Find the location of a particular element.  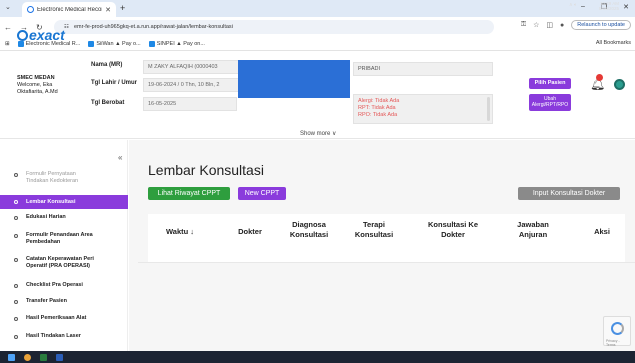

table-divider is located at coordinates (386, 262).